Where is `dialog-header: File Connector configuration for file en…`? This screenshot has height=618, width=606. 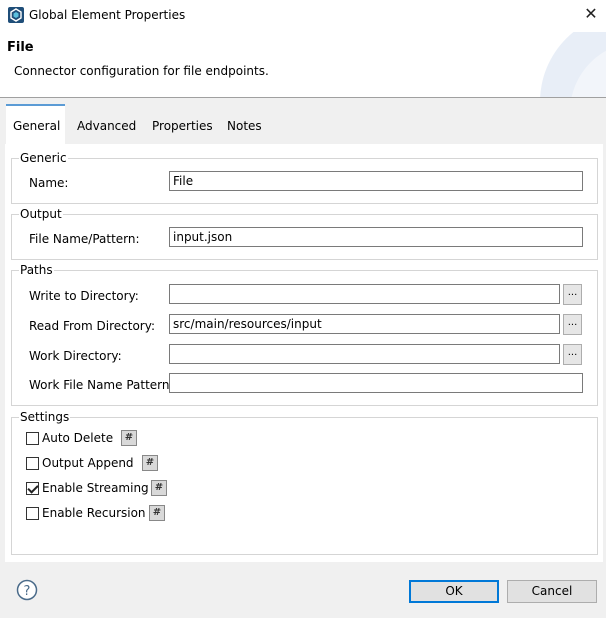 dialog-header: File Connector configuration for file en… is located at coordinates (303, 64).